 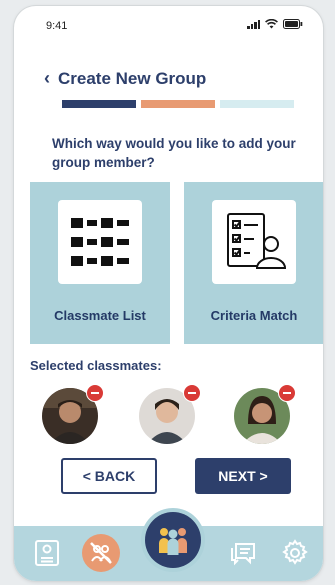 What do you see at coordinates (100, 242) in the screenshot?
I see `grid-list-icon` at bounding box center [100, 242].